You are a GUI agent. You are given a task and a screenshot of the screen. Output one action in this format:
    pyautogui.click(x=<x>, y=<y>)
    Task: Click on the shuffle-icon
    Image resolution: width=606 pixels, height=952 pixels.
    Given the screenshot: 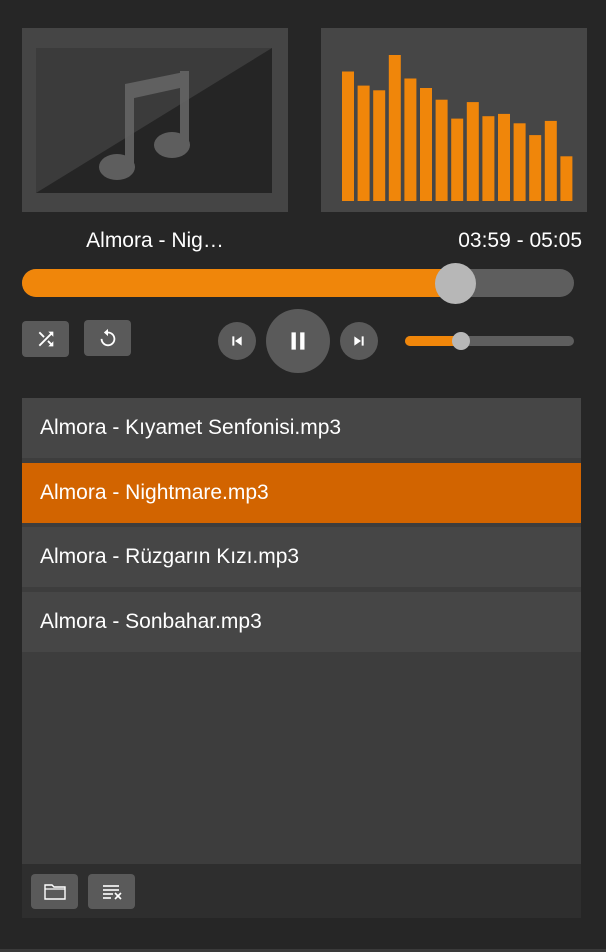 What is the action you would take?
    pyautogui.click(x=45, y=339)
    